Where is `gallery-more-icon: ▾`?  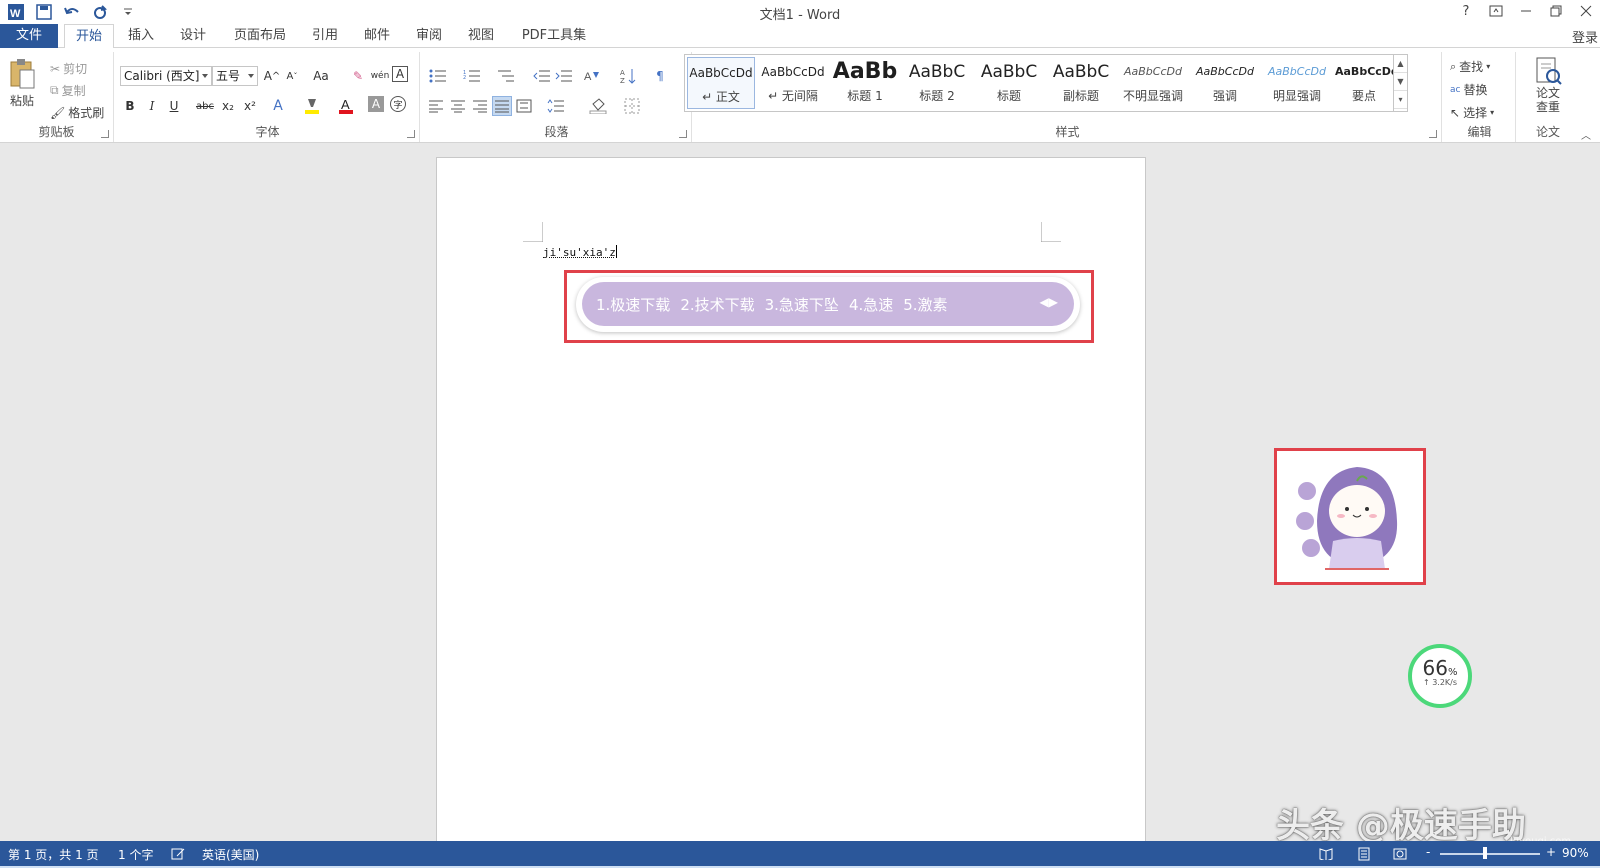 gallery-more-icon: ▾ is located at coordinates (1400, 100).